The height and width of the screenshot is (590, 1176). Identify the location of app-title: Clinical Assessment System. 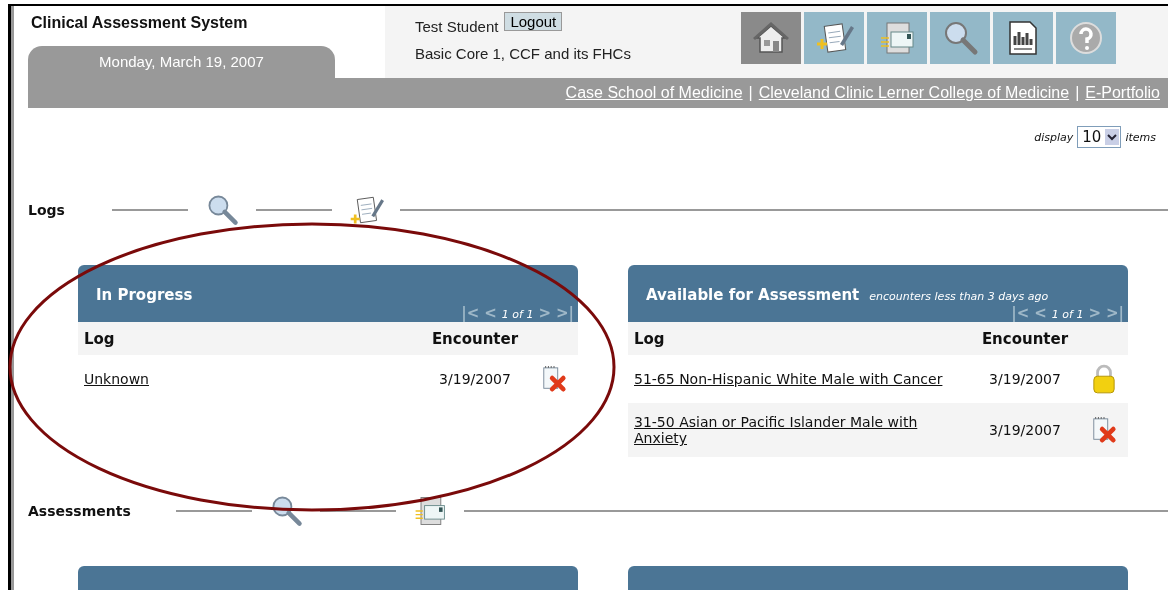
(139, 23).